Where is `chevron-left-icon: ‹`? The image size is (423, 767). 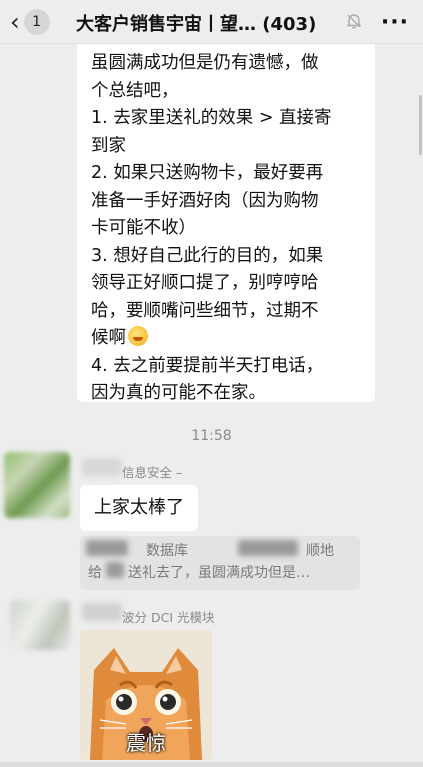
chevron-left-icon: ‹ is located at coordinates (15, 22).